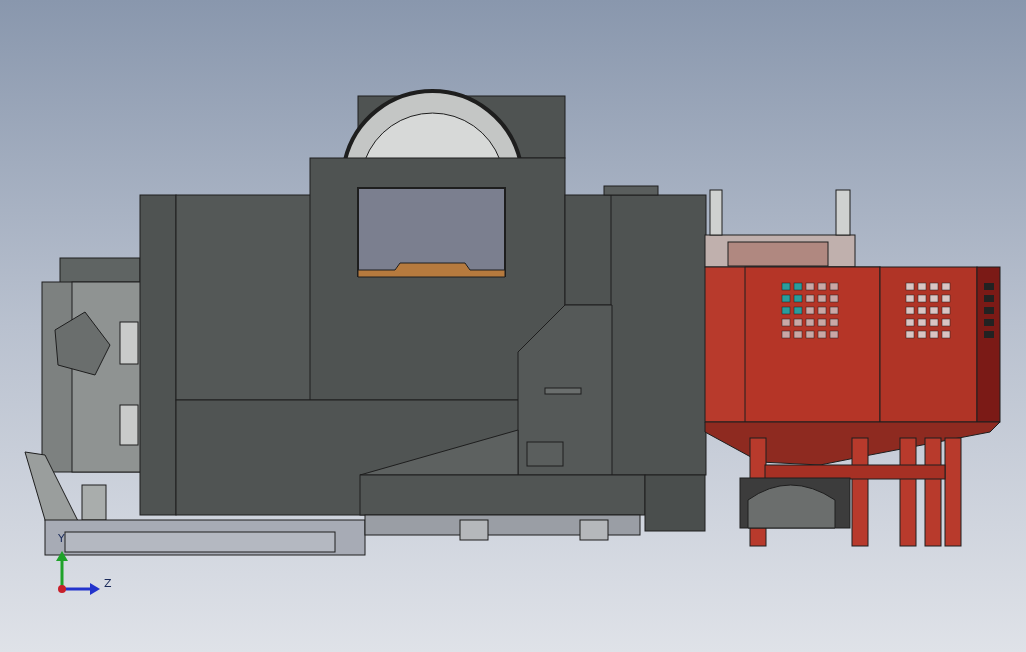 This screenshot has height=652, width=1026. Describe the element at coordinates (108, 583) in the screenshot. I see `axis-label: Z` at that location.